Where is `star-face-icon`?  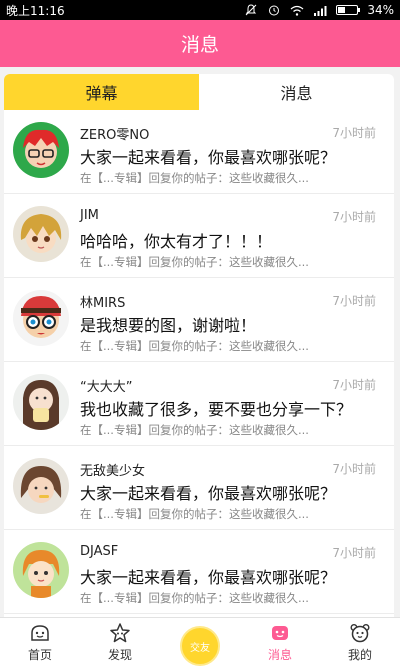
star-face-icon is located at coordinates (120, 633).